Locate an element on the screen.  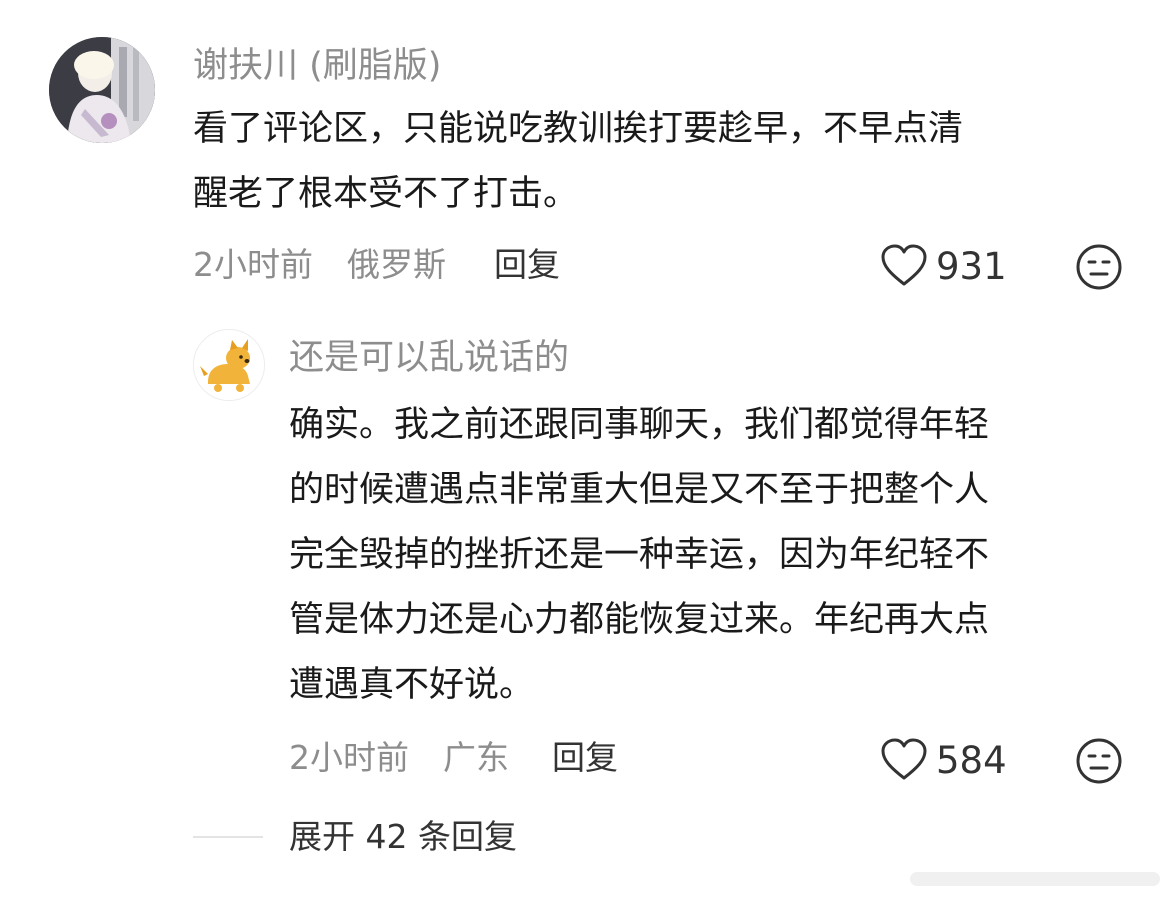
like-count: 584 is located at coordinates (971, 760).